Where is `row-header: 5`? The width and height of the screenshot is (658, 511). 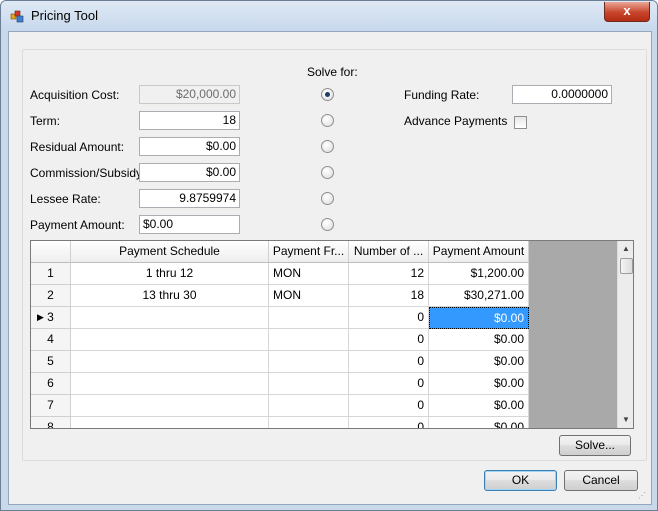 row-header: 5 is located at coordinates (51, 362).